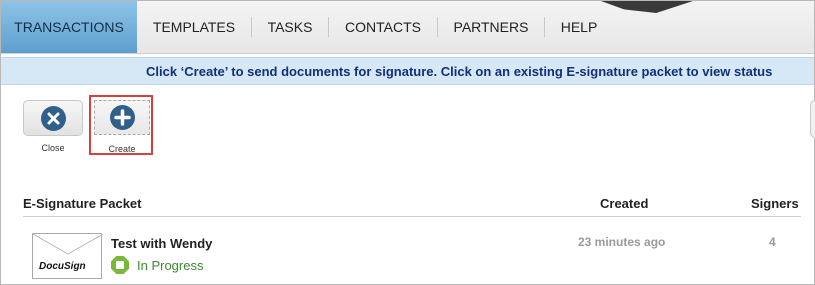 This screenshot has width=815, height=285. Describe the element at coordinates (812, 119) in the screenshot. I see `toolbar-overflow-button` at that location.